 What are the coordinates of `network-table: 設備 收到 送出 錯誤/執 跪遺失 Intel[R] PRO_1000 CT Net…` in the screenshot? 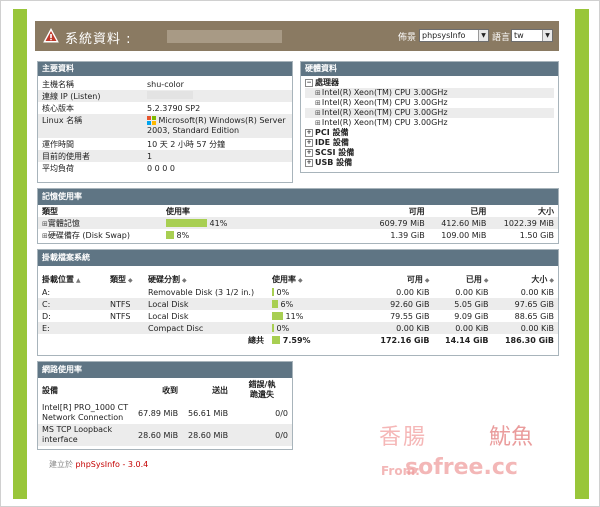 It's located at (165, 412).